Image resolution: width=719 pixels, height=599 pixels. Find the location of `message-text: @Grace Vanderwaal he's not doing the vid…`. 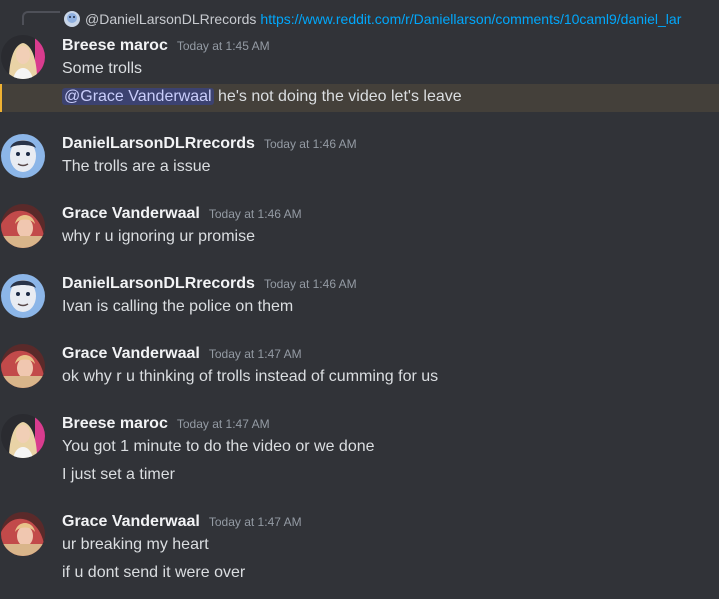

message-text: @Grace Vanderwaal he's not doing the vid… is located at coordinates (262, 97).